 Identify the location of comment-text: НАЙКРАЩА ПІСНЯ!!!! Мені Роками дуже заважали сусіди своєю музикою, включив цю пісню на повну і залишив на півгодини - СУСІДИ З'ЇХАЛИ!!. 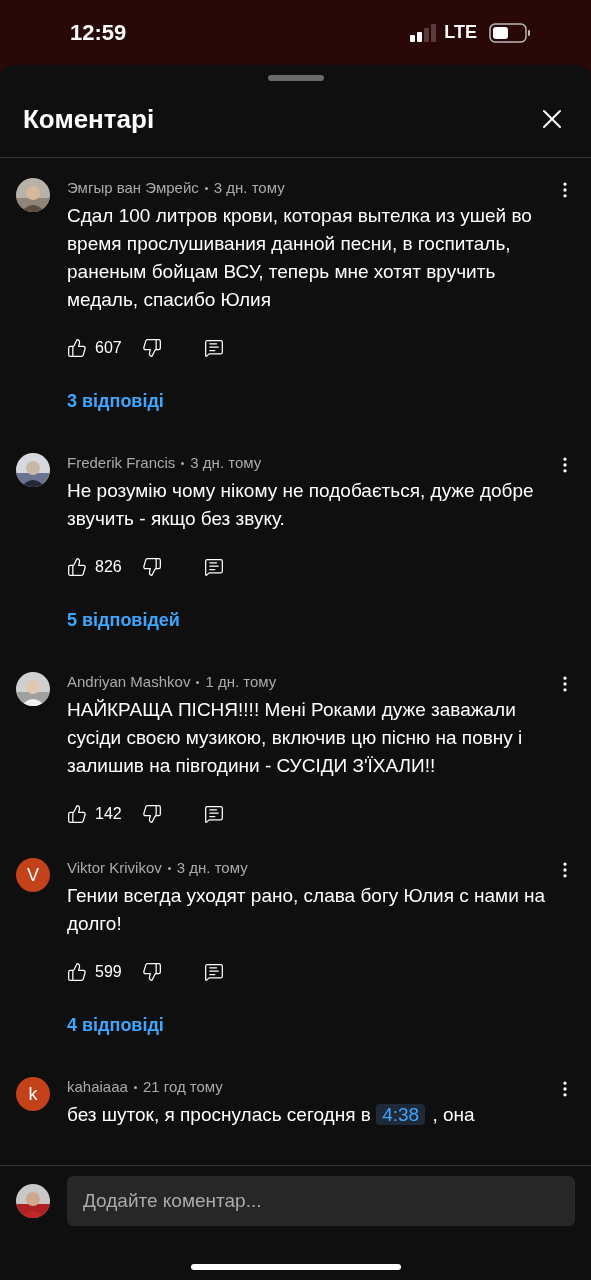
(295, 738).